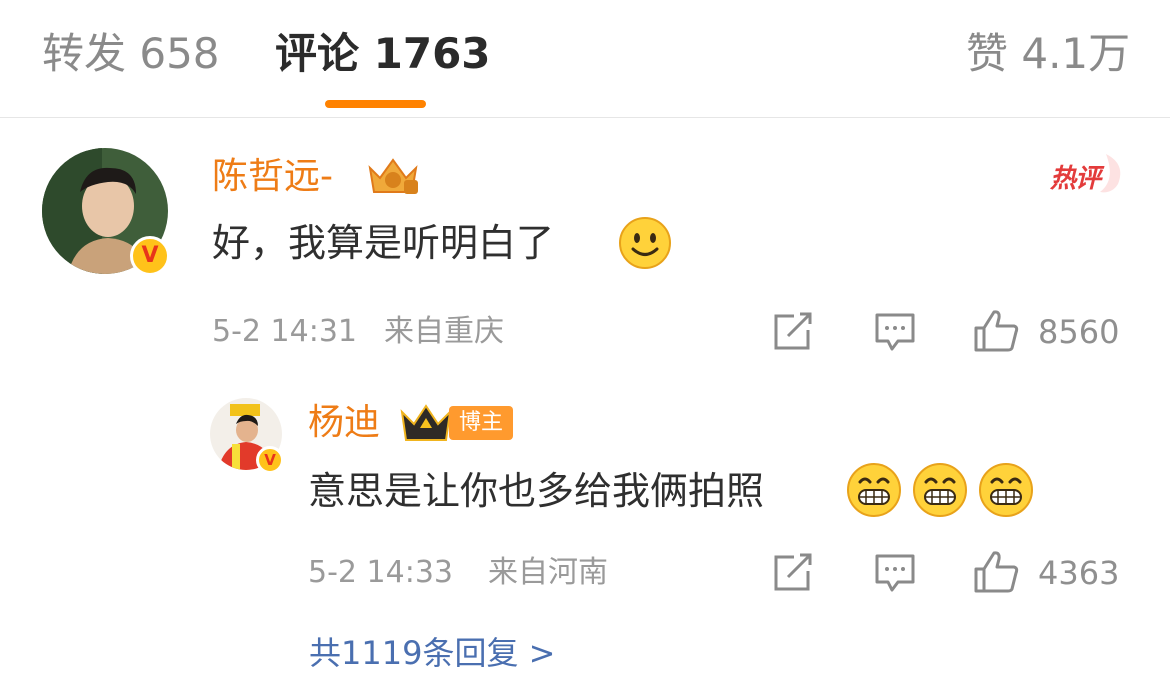 Image resolution: width=1170 pixels, height=674 pixels. What do you see at coordinates (150, 256) in the screenshot?
I see `verified-icon: V` at bounding box center [150, 256].